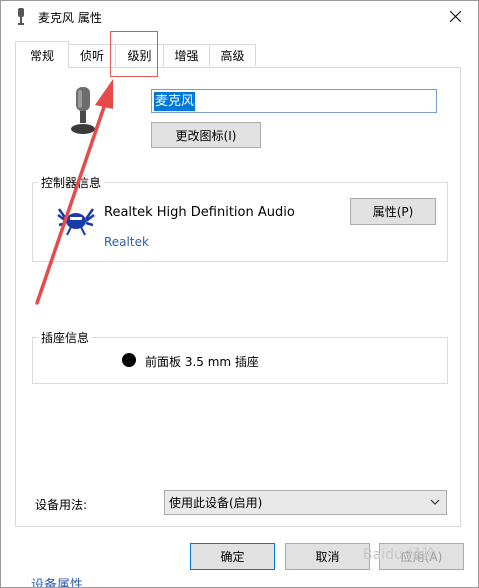 This screenshot has height=588, width=479. I want to click on cancel-label: 取消, so click(327, 557).